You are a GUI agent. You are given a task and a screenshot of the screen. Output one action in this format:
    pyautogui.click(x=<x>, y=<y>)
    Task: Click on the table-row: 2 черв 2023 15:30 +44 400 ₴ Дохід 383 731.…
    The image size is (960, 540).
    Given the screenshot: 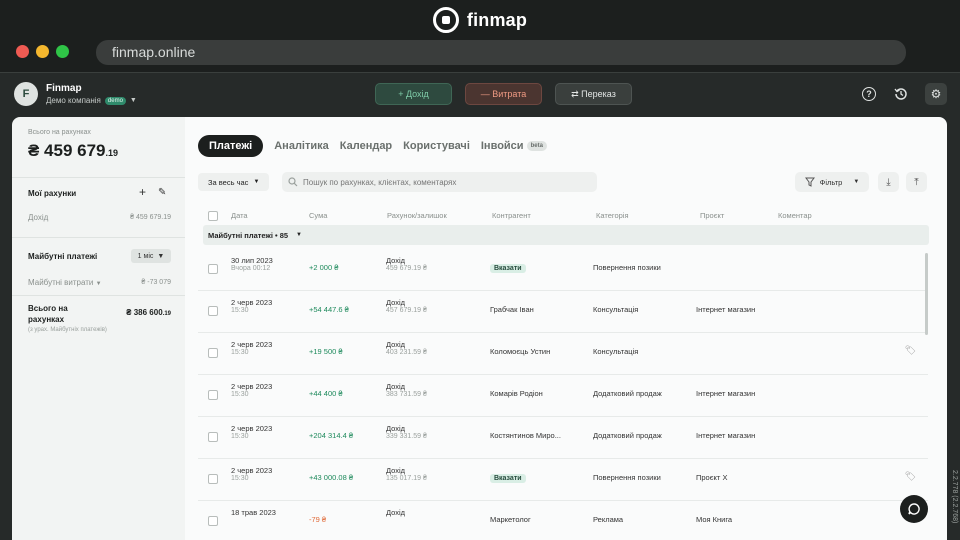 What is the action you would take?
    pyautogui.click(x=563, y=396)
    